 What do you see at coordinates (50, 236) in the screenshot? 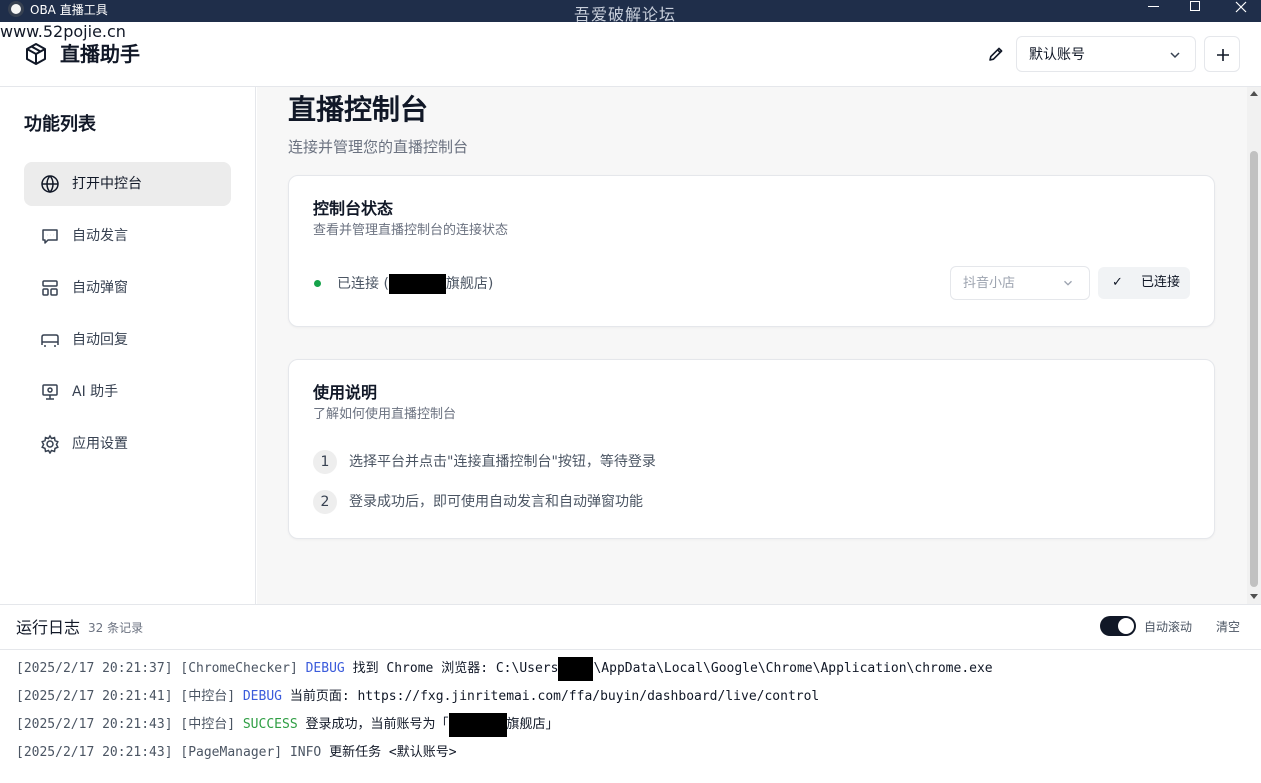
I see `message-icon` at bounding box center [50, 236].